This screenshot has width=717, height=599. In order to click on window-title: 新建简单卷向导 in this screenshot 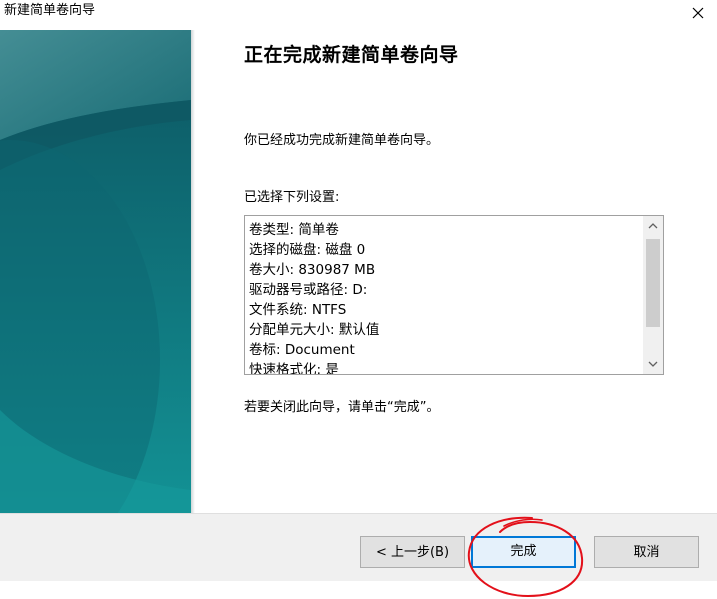, I will do `click(50, 10)`.